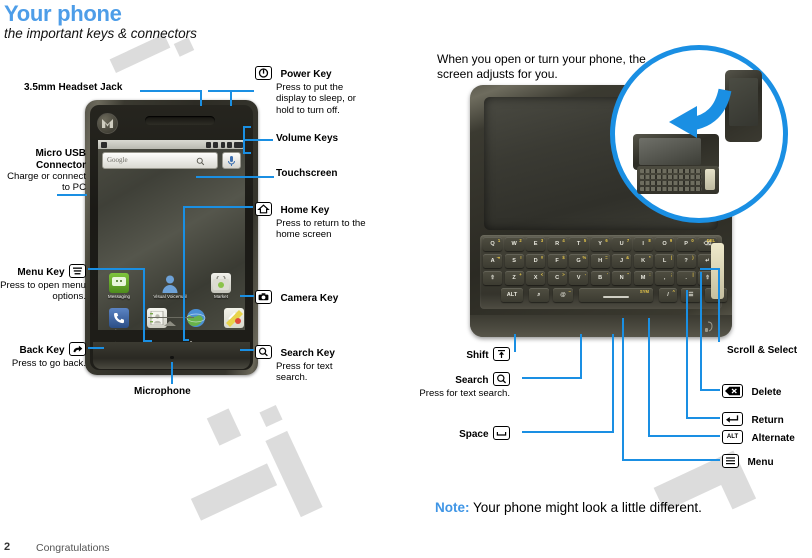 The height and width of the screenshot is (558, 812). What do you see at coordinates (692, 240) in the screenshot?
I see `keyboard-key-alt-label: 0` at bounding box center [692, 240].